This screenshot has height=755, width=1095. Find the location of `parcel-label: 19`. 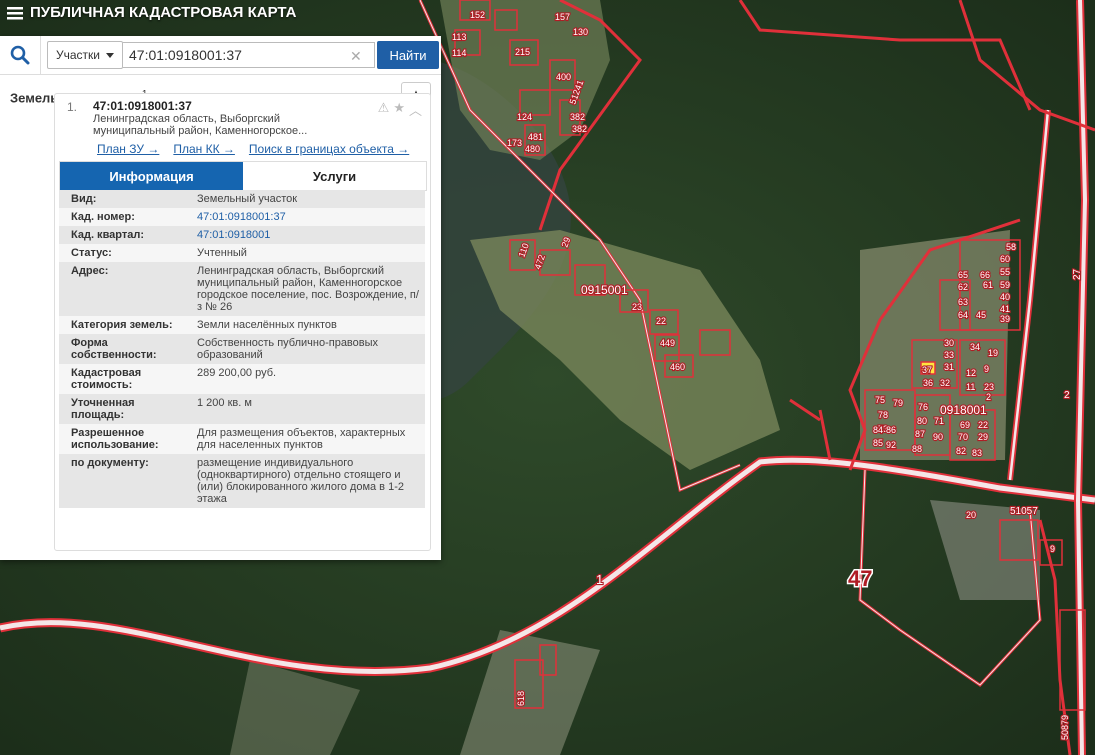

parcel-label: 19 is located at coordinates (993, 353).